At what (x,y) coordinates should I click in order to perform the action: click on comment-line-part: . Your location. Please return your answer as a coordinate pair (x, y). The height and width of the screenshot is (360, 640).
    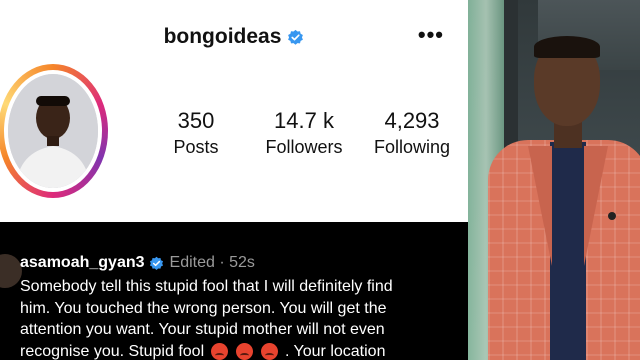
    Looking at the image, I should click on (335, 351).